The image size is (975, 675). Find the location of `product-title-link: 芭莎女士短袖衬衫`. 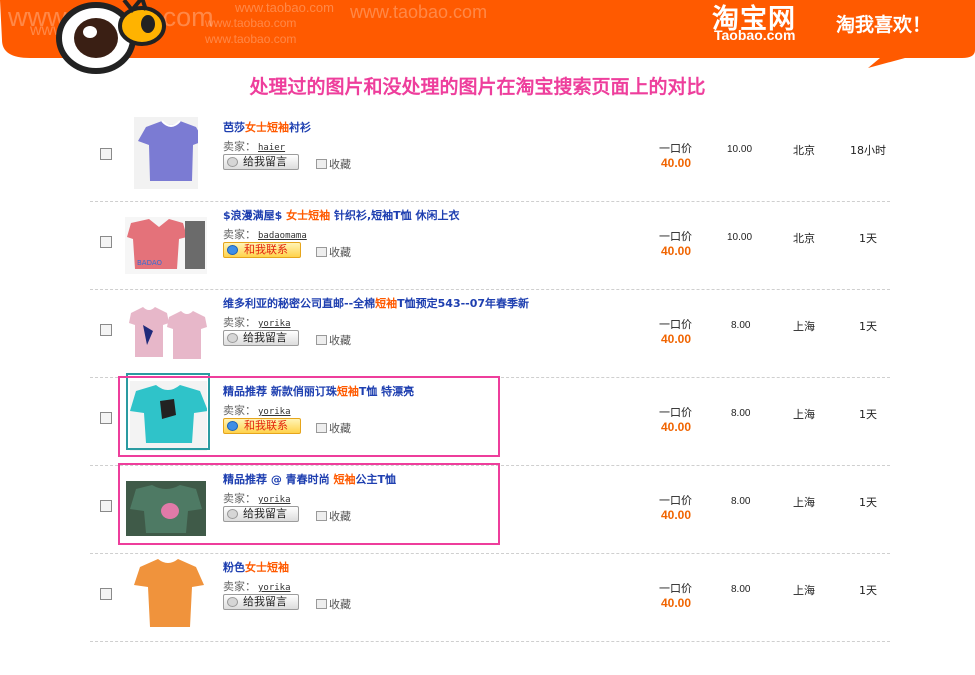

product-title-link: 芭莎女士短袖衬衫 is located at coordinates (267, 127).